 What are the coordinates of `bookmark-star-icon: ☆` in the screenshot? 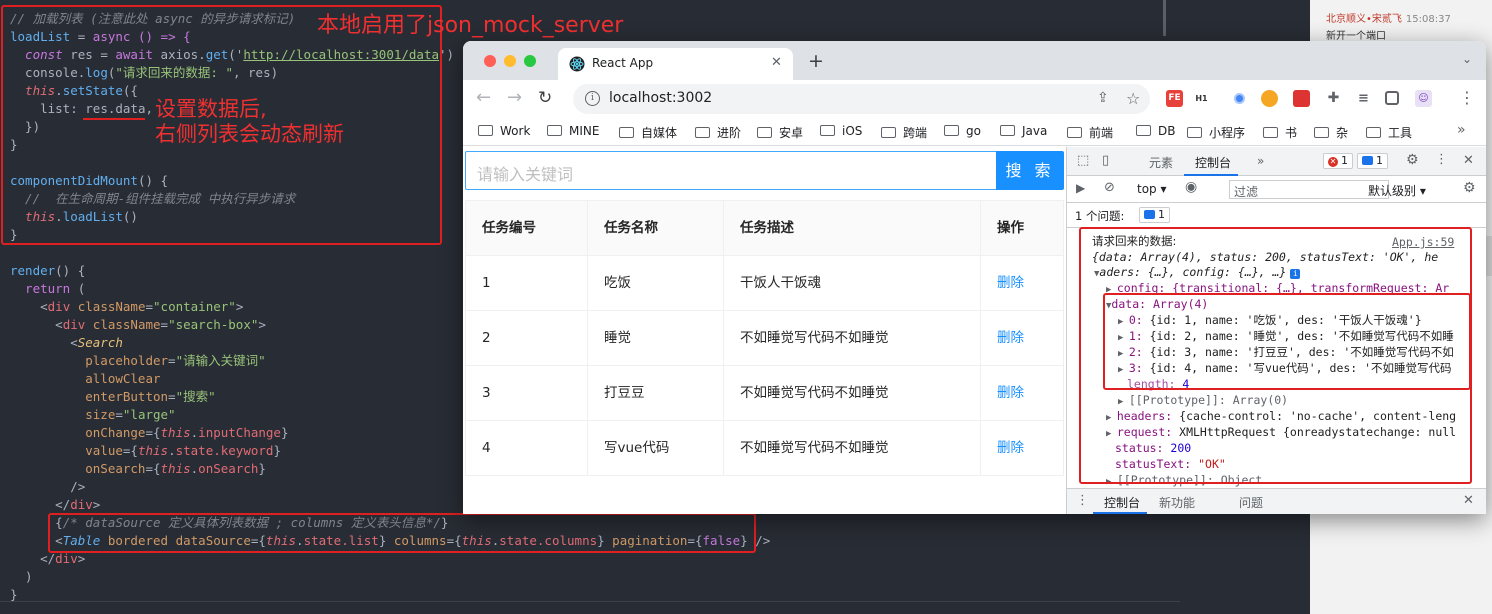 It's located at (1133, 98).